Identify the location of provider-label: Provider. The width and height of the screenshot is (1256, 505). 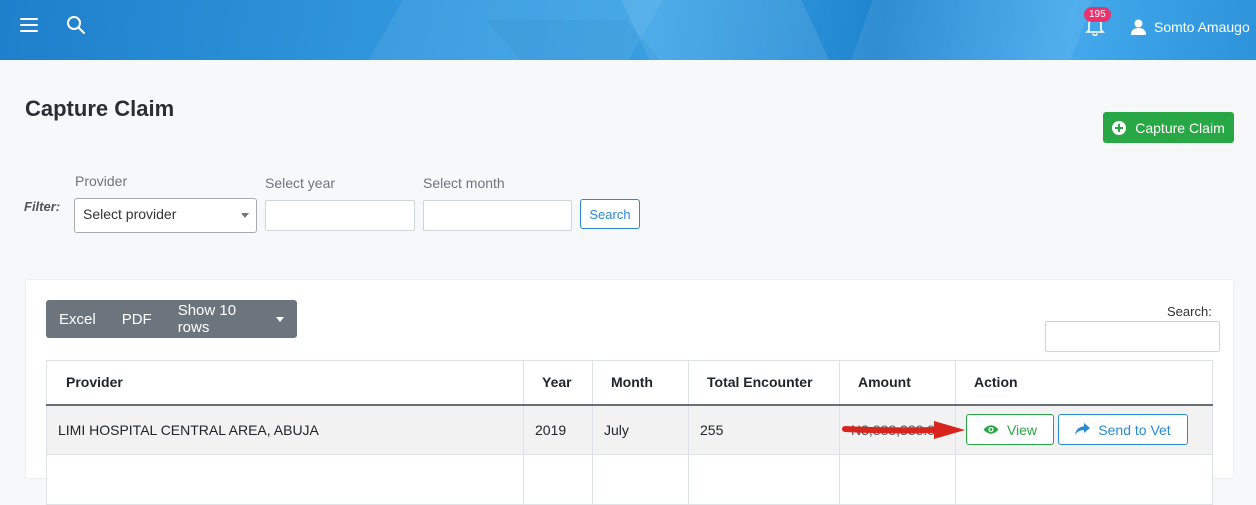
(101, 181).